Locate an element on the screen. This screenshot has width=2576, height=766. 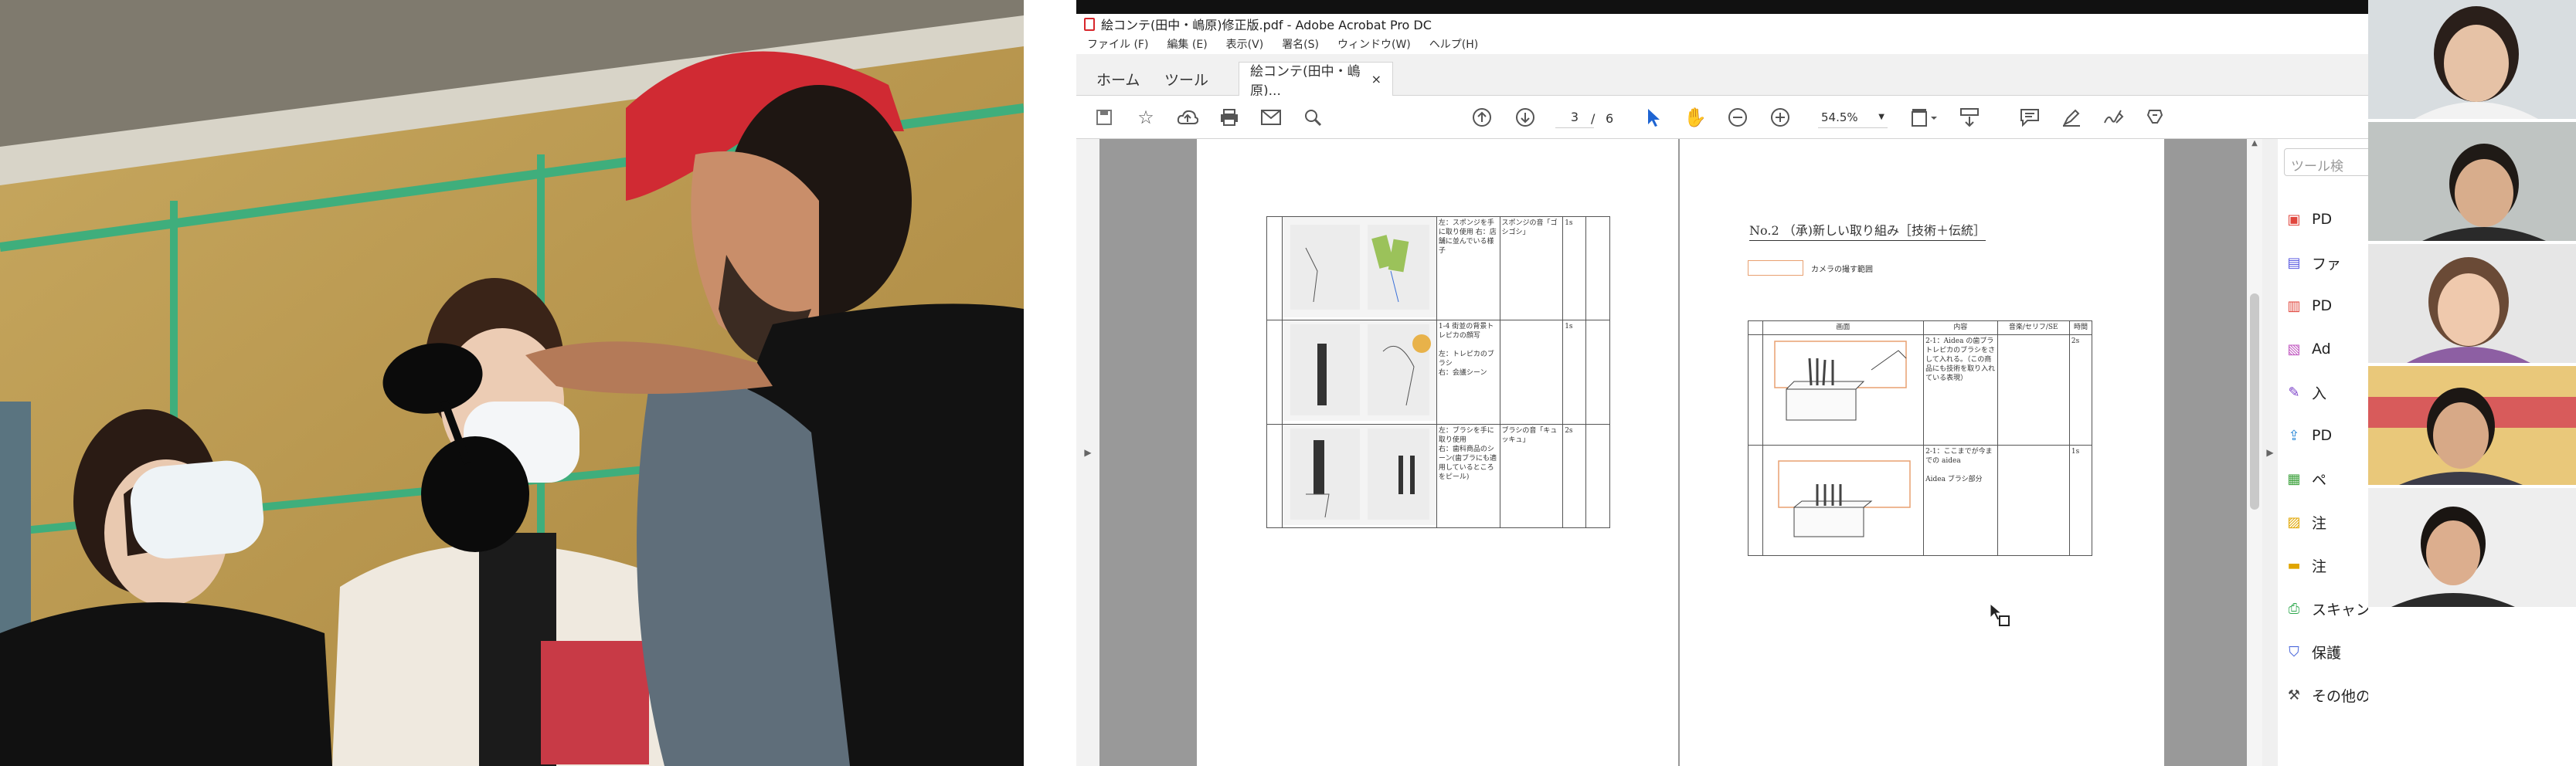
page-heading: No.2 （承)新しい取り組み［技術＋伝統］ is located at coordinates (1867, 231).